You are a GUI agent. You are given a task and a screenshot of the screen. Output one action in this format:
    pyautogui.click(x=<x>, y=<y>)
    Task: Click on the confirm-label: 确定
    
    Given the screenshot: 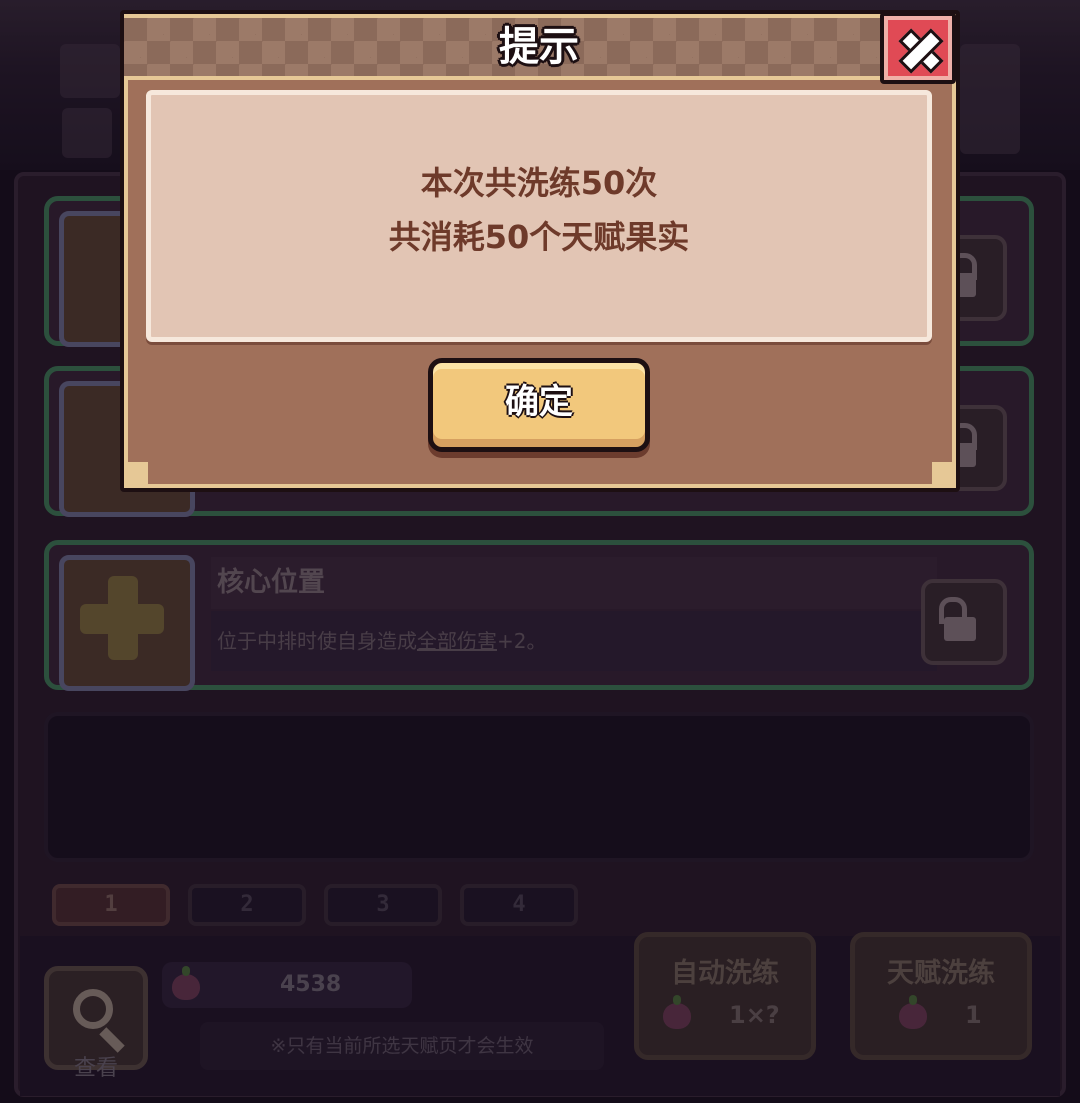 What is the action you would take?
    pyautogui.click(x=539, y=402)
    